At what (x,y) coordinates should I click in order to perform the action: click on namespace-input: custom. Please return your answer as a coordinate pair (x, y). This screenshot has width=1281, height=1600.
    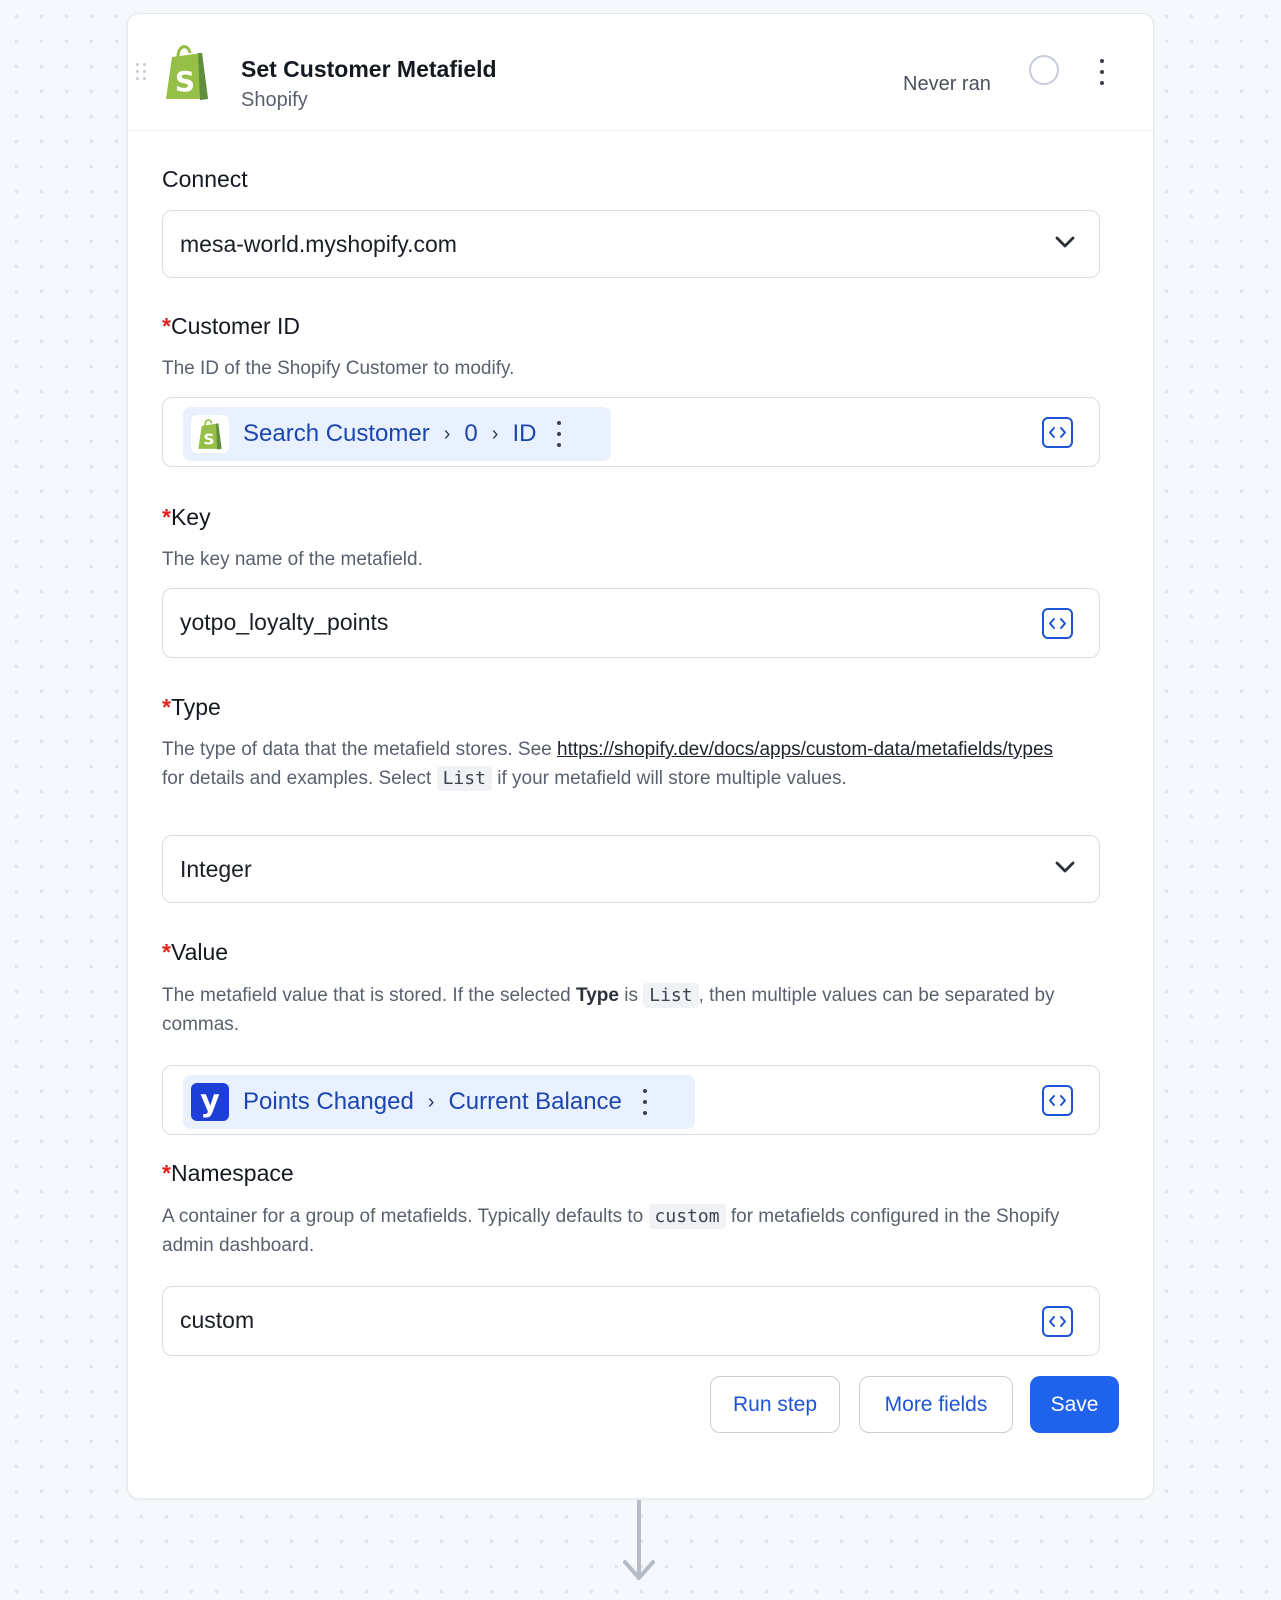
    Looking at the image, I should click on (631, 1321).